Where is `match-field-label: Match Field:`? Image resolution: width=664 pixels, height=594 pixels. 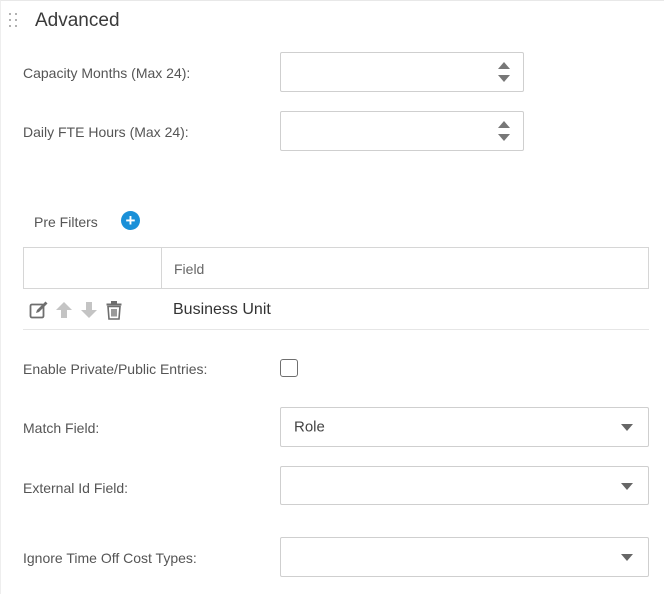
match-field-label: Match Field: is located at coordinates (61, 428).